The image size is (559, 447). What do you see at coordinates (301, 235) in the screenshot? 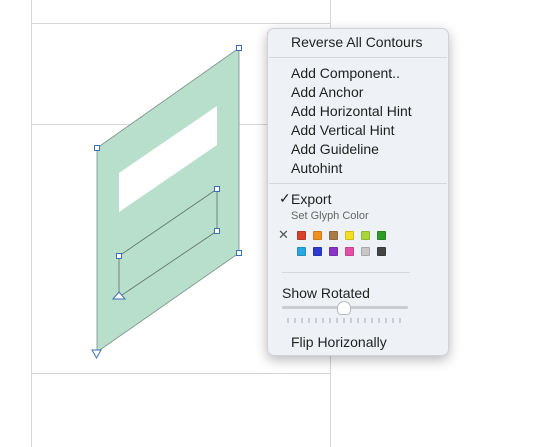
I see `glyph-color-swatch-red` at bounding box center [301, 235].